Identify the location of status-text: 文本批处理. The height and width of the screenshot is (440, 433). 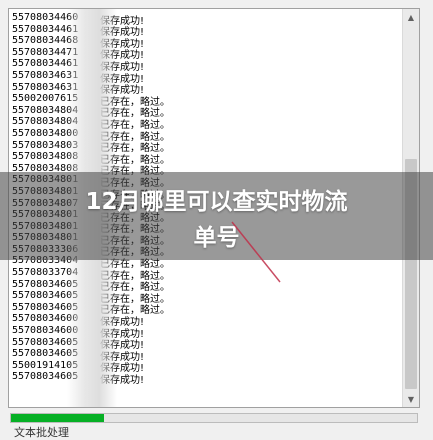
(41, 432).